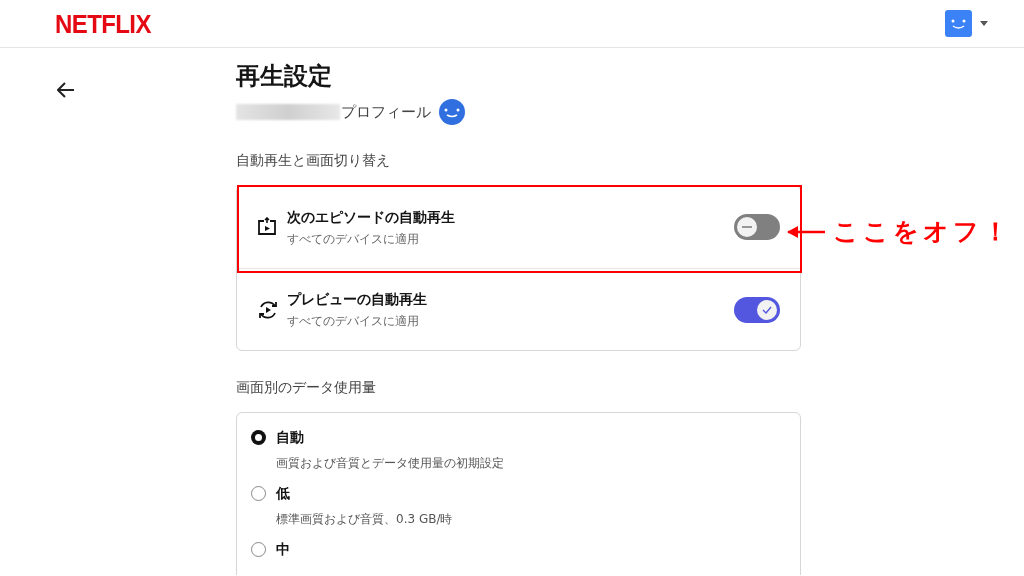 The width and height of the screenshot is (1024, 576). Describe the element at coordinates (747, 227) in the screenshot. I see `minus-icon` at that location.